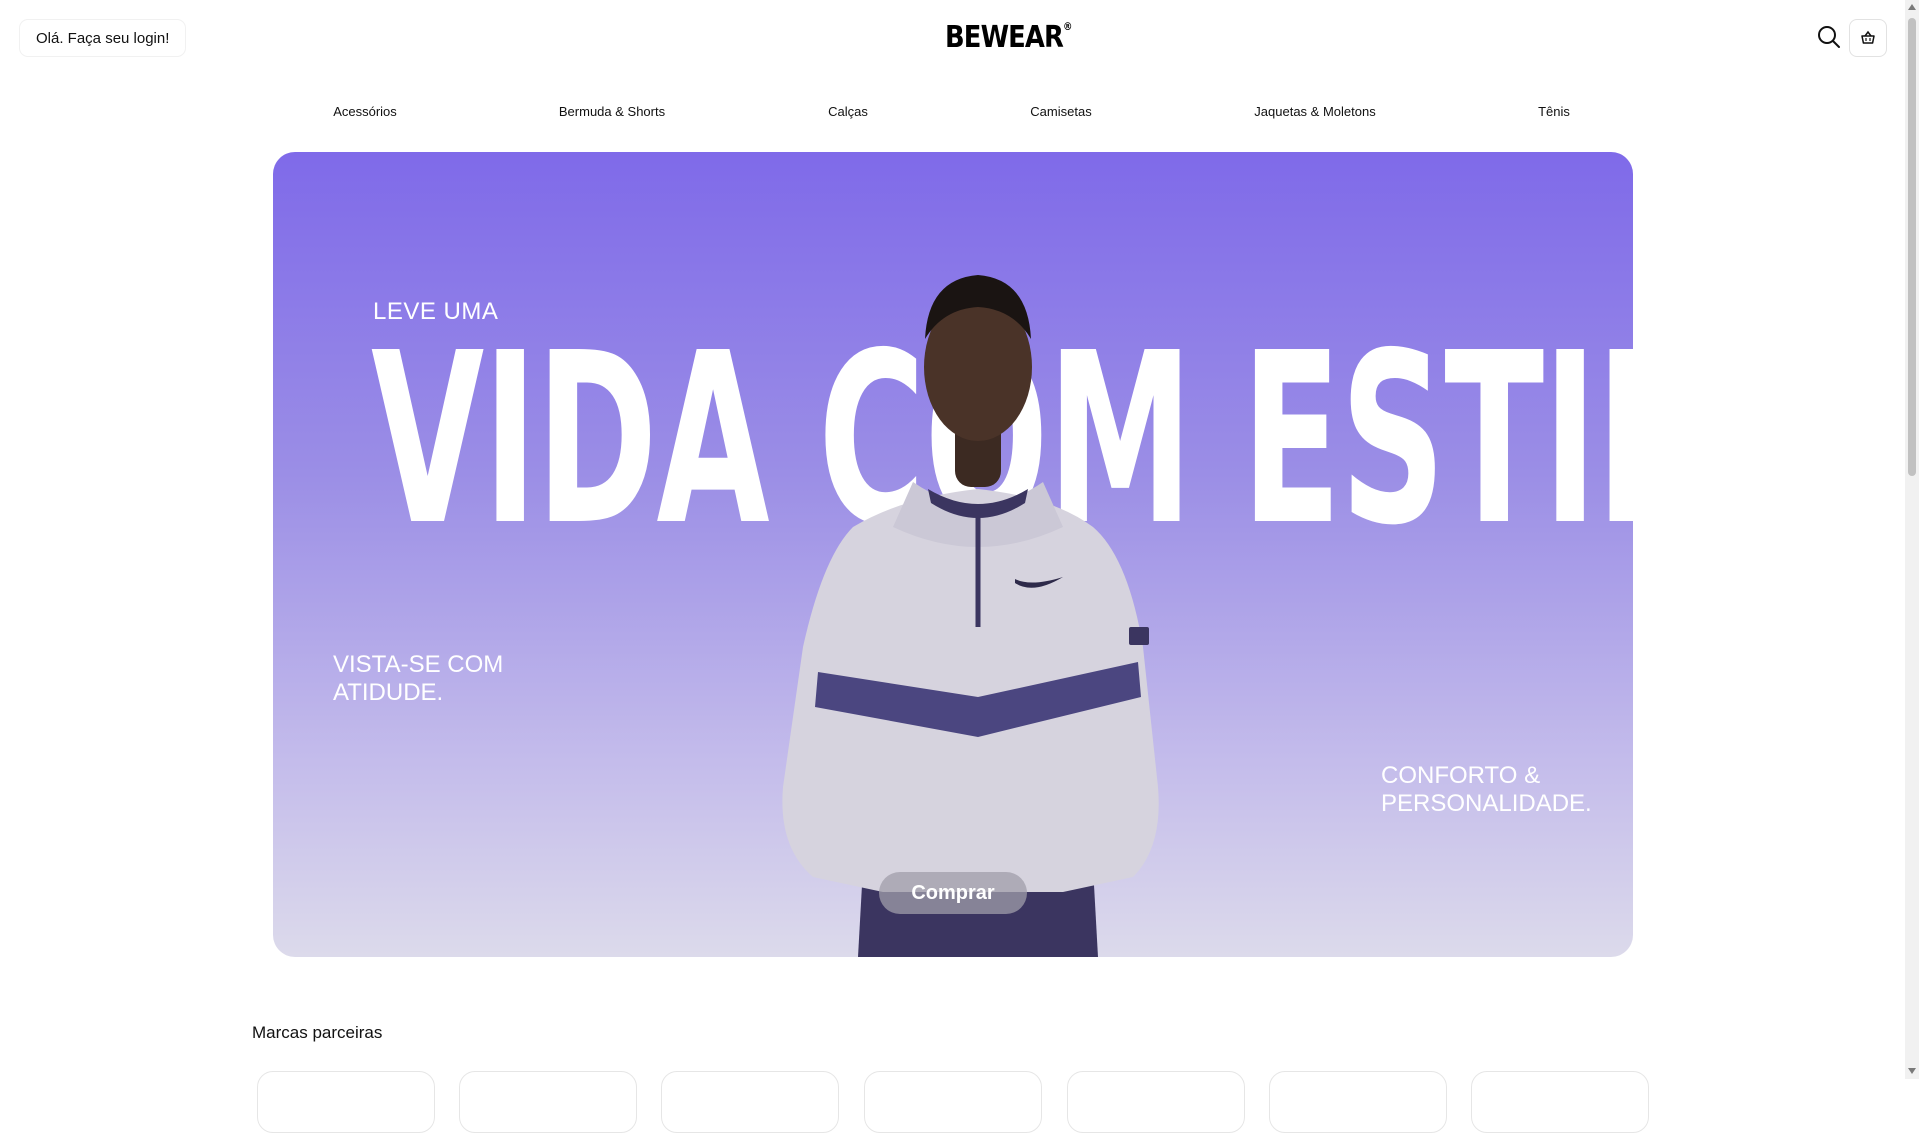  I want to click on scroll-down-arrow-icon, so click(1912, 1071).